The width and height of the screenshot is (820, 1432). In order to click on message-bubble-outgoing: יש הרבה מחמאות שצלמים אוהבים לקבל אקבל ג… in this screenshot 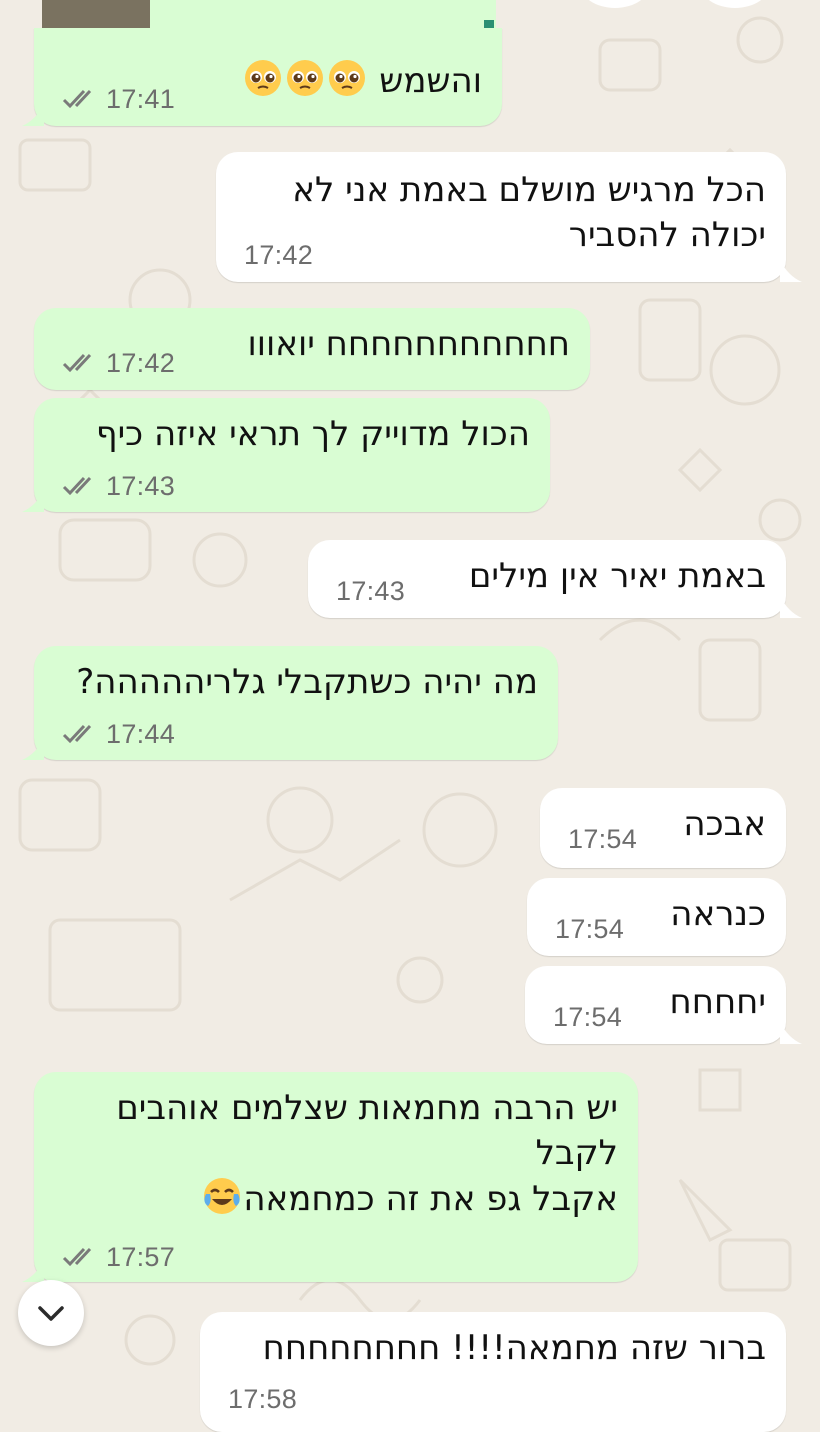, I will do `click(336, 1177)`.